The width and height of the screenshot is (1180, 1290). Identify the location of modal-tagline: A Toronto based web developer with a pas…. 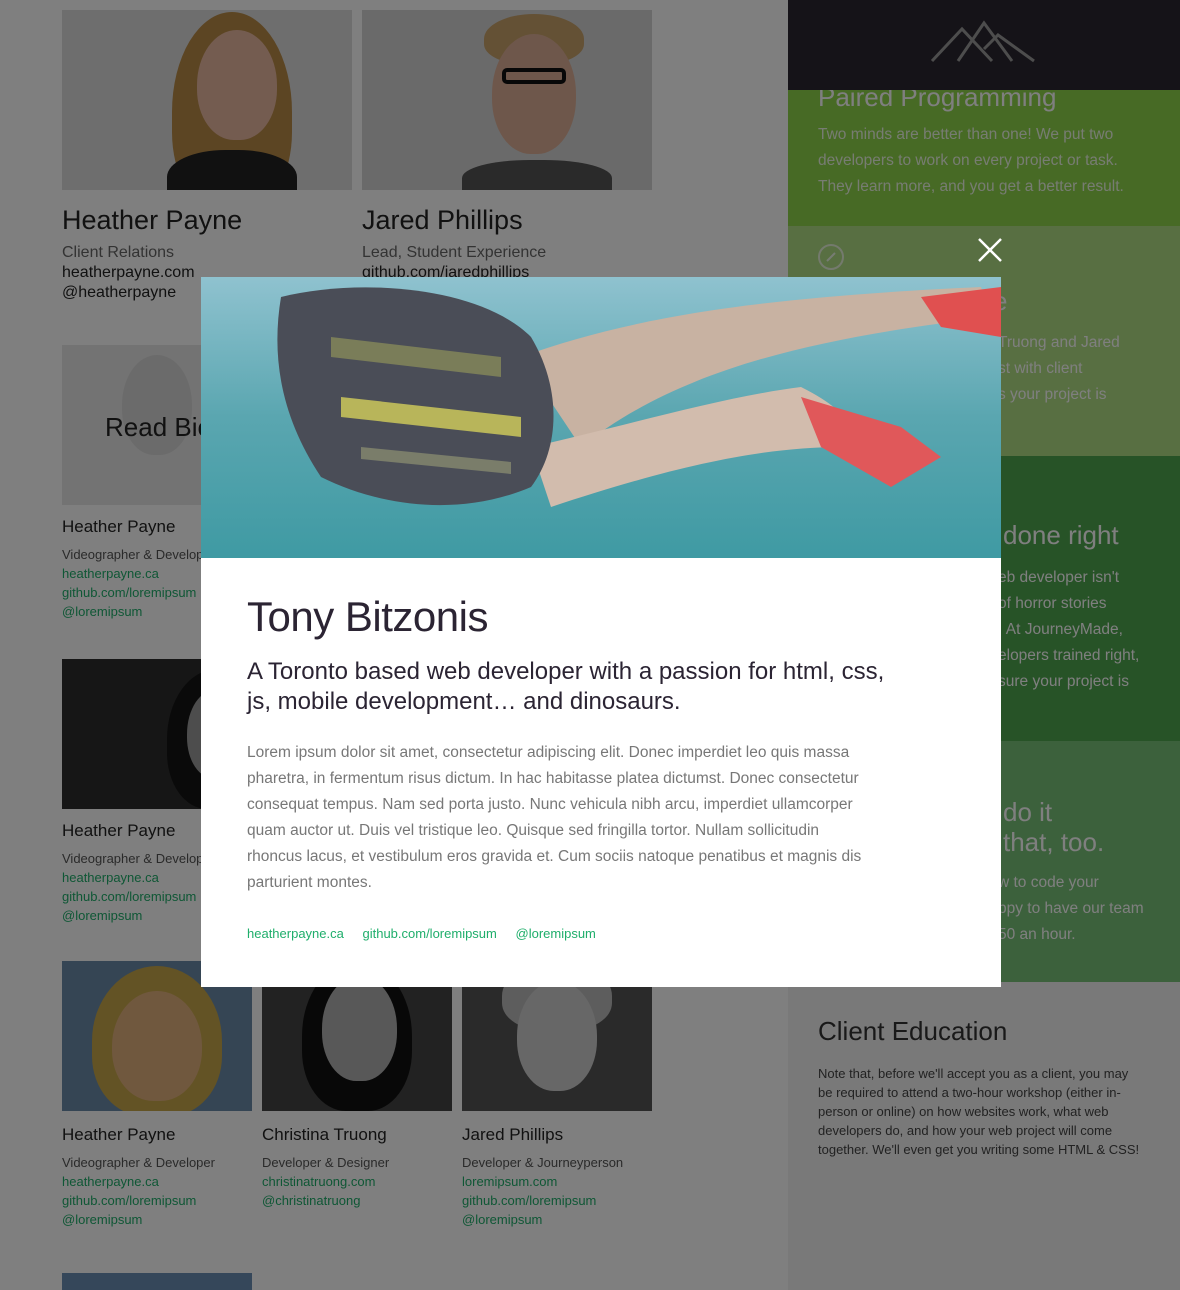
(566, 686).